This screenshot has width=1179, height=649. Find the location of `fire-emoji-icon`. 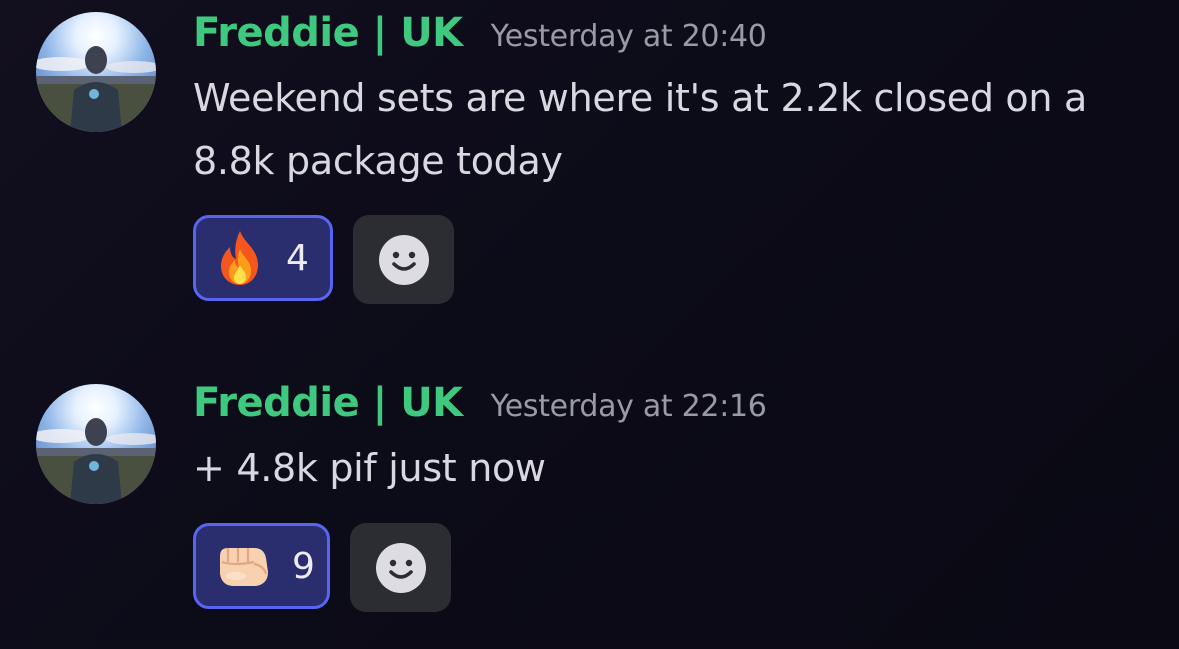

fire-emoji-icon is located at coordinates (240, 258).